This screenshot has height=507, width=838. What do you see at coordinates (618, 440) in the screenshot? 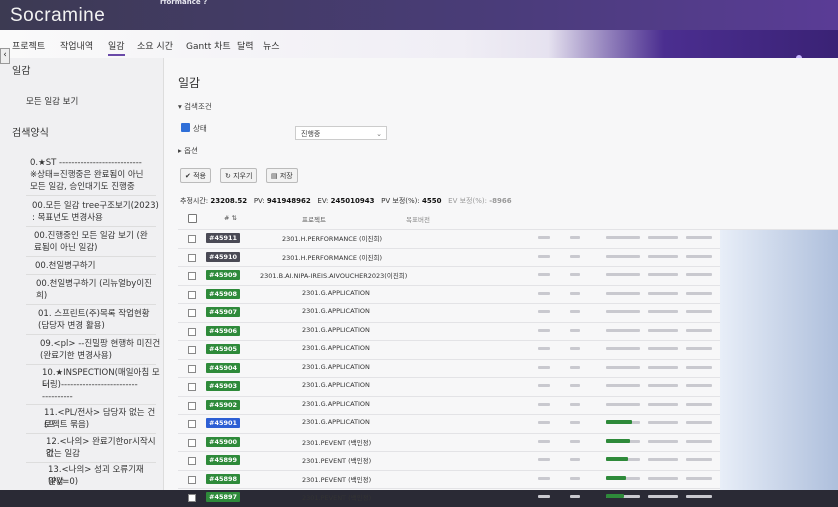
I see `progress-bar` at bounding box center [618, 440].